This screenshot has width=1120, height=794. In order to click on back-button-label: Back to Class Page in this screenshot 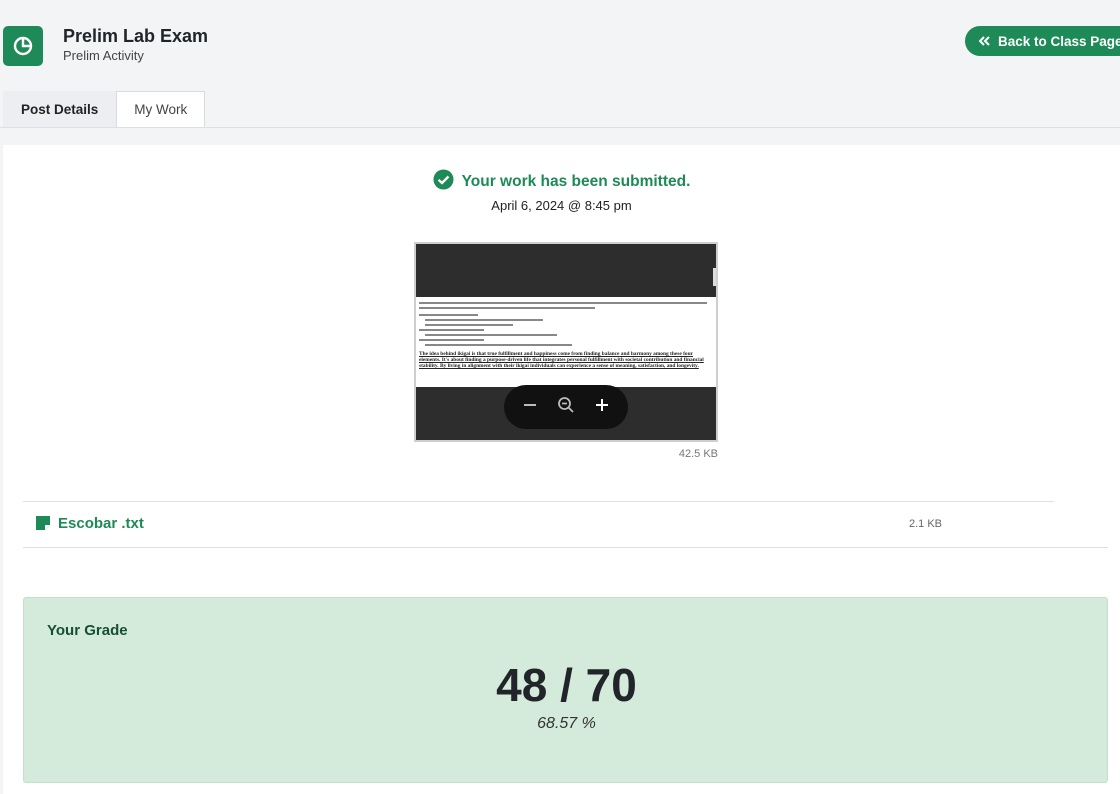, I will do `click(1059, 41)`.